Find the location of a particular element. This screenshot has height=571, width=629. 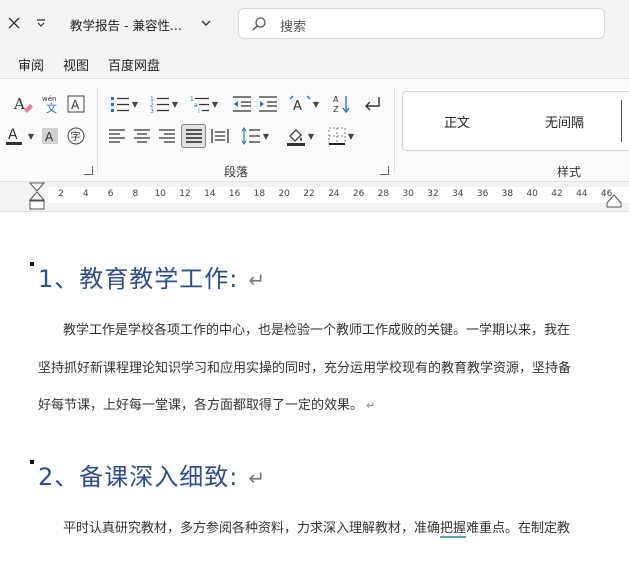

ruler-mark: 4 is located at coordinates (85, 194).